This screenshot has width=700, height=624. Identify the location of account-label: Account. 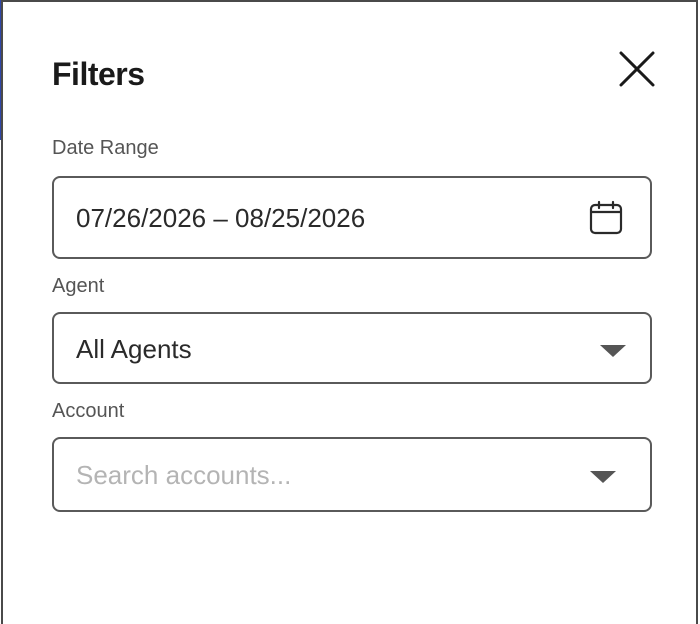
(88, 411).